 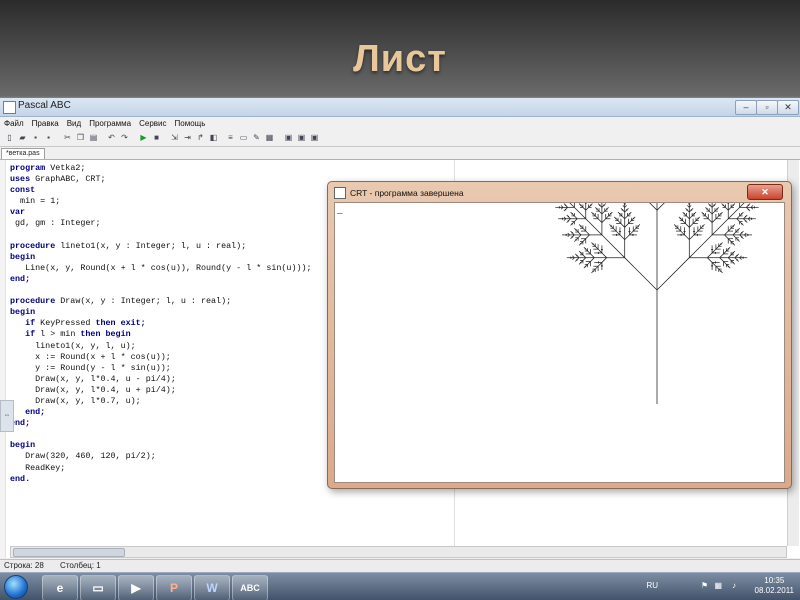 What do you see at coordinates (704, 590) in the screenshot?
I see `tray-flag-icon: ⚑` at bounding box center [704, 590].